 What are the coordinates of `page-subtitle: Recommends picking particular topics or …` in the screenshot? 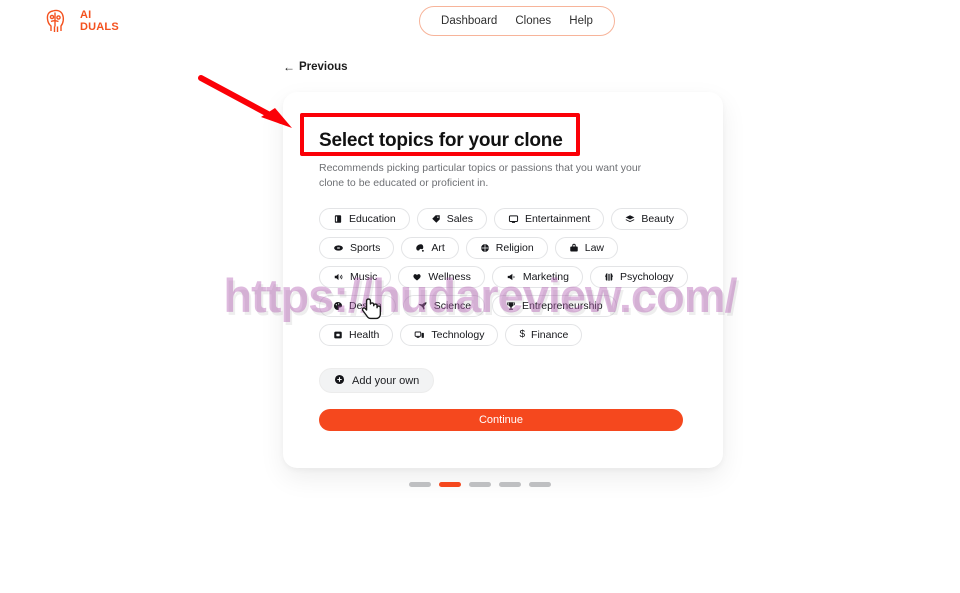 It's located at (480, 175).